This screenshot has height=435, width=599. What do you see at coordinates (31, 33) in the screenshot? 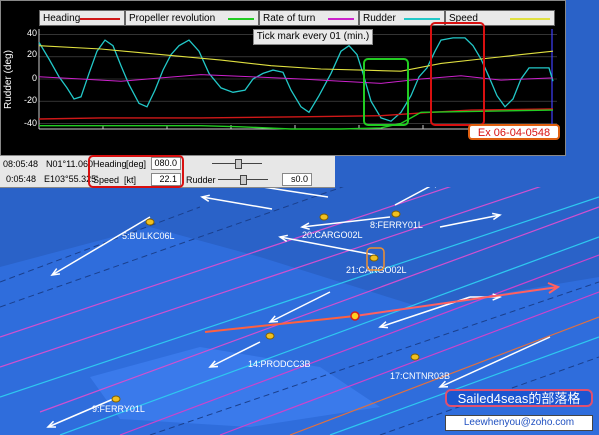
I see `y-tick-label: 40` at bounding box center [31, 33].